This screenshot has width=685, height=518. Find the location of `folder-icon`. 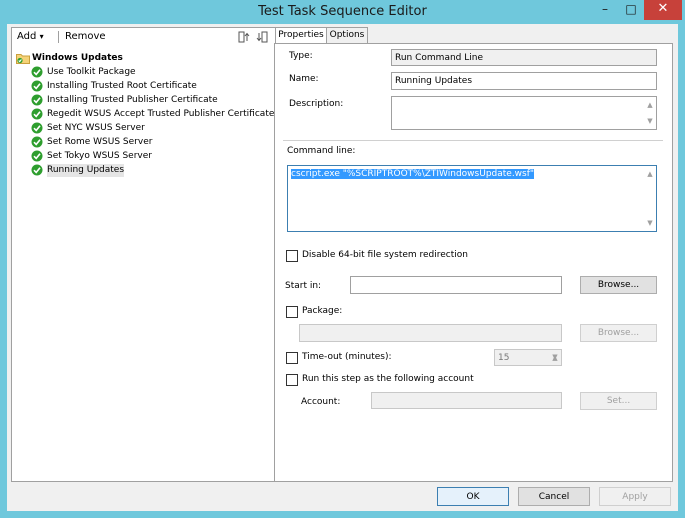

folder-icon is located at coordinates (23, 59).